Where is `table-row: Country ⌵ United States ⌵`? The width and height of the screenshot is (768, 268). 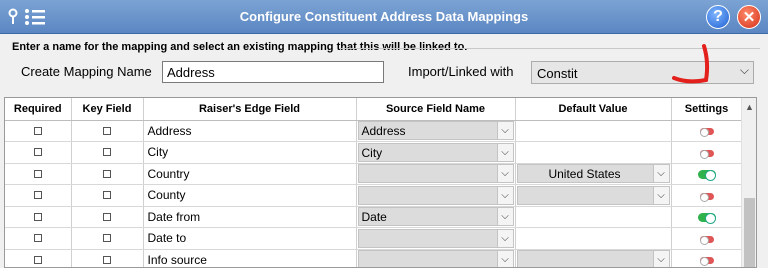 table-row: Country ⌵ United States ⌵ is located at coordinates (374, 174).